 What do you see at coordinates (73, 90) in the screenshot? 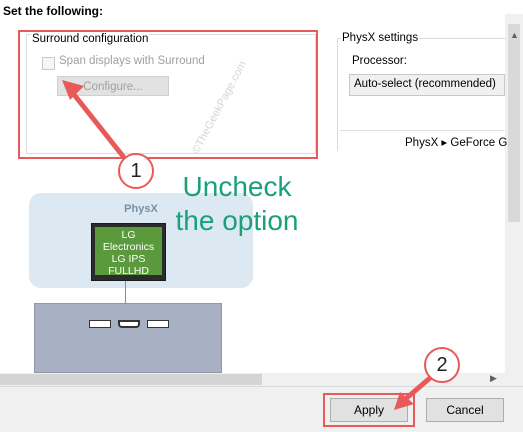
I see `arrow-1-head` at bounding box center [73, 90].